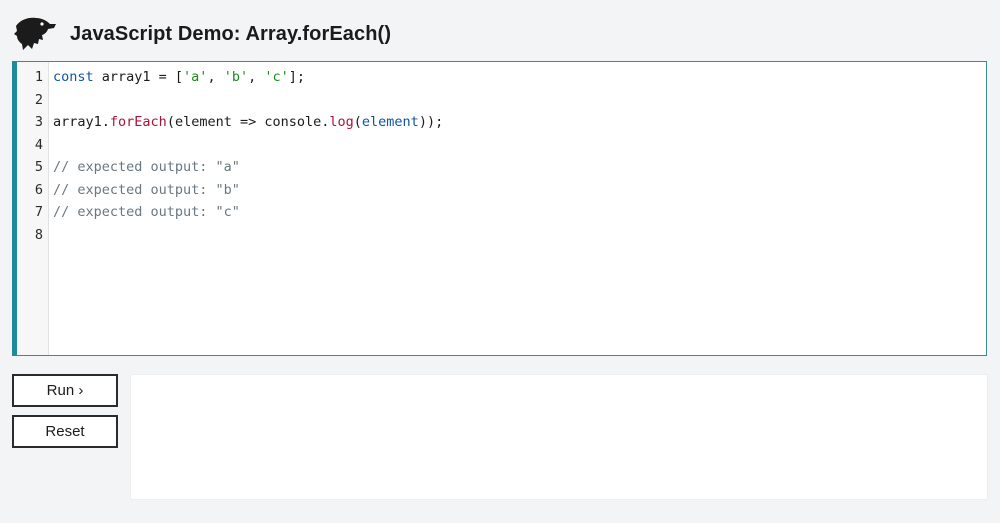  Describe the element at coordinates (236, 77) in the screenshot. I see `code-token: 'b'` at that location.